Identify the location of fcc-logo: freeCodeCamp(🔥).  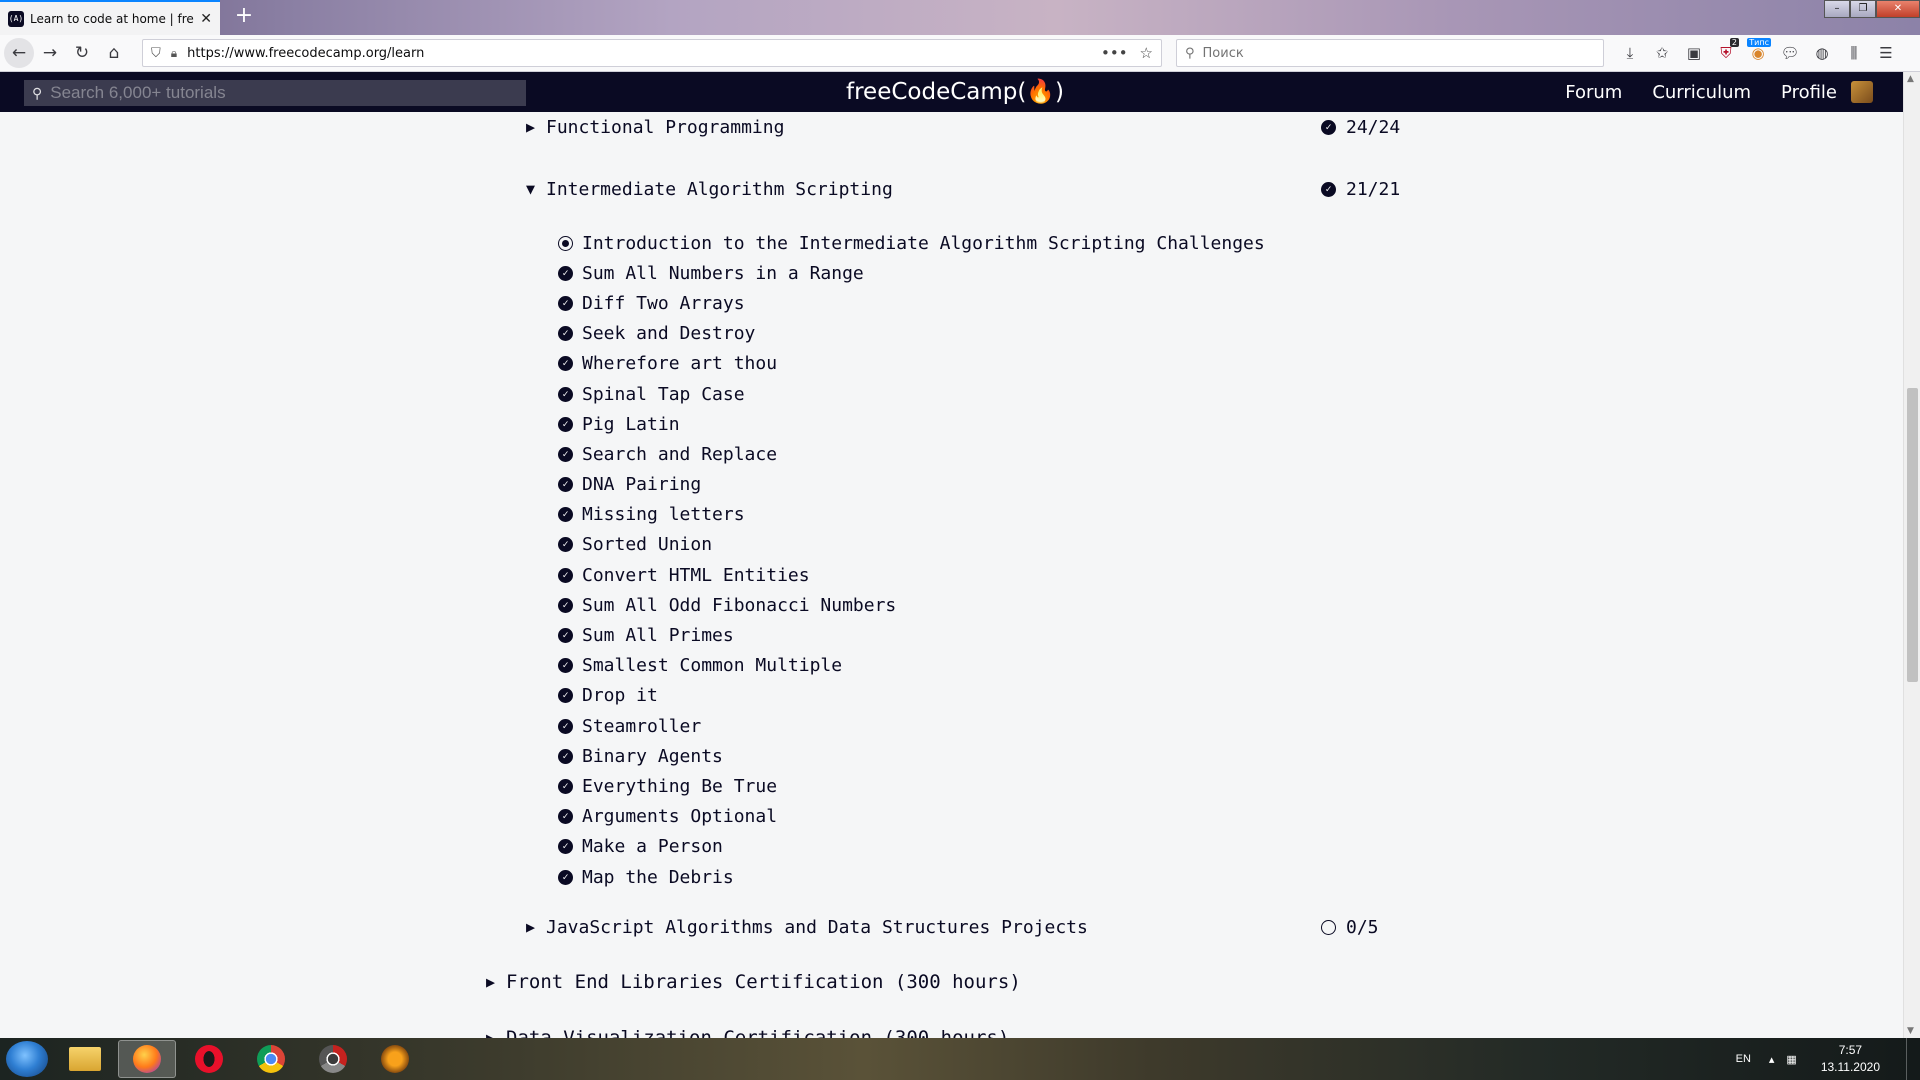
(955, 91).